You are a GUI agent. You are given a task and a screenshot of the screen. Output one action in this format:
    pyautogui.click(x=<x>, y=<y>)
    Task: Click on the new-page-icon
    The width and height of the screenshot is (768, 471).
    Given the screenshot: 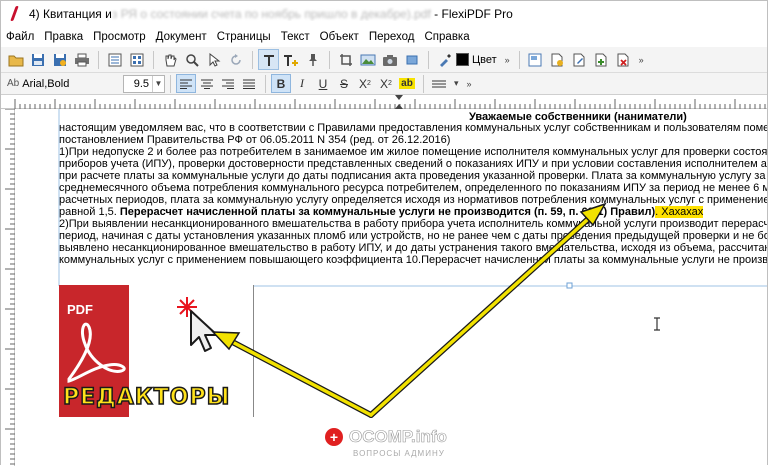 What is the action you would take?
    pyautogui.click(x=557, y=59)
    